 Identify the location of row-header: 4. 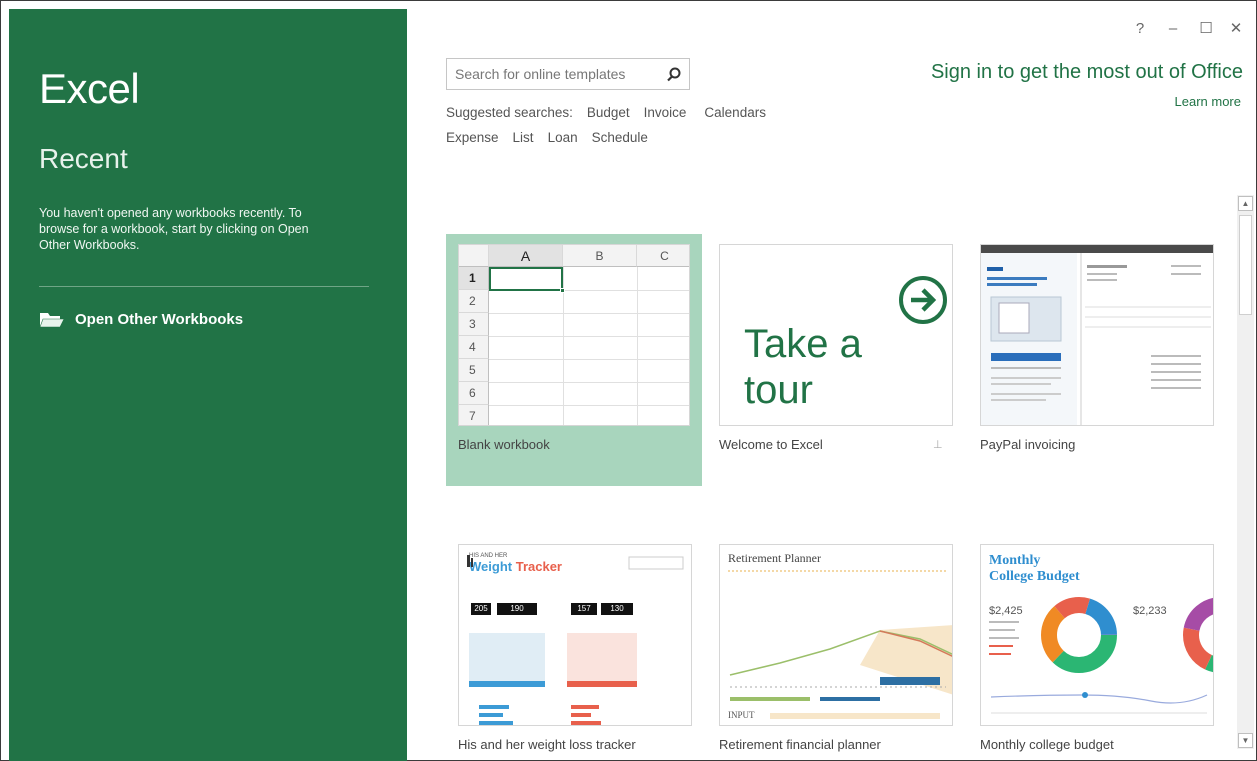
(474, 347).